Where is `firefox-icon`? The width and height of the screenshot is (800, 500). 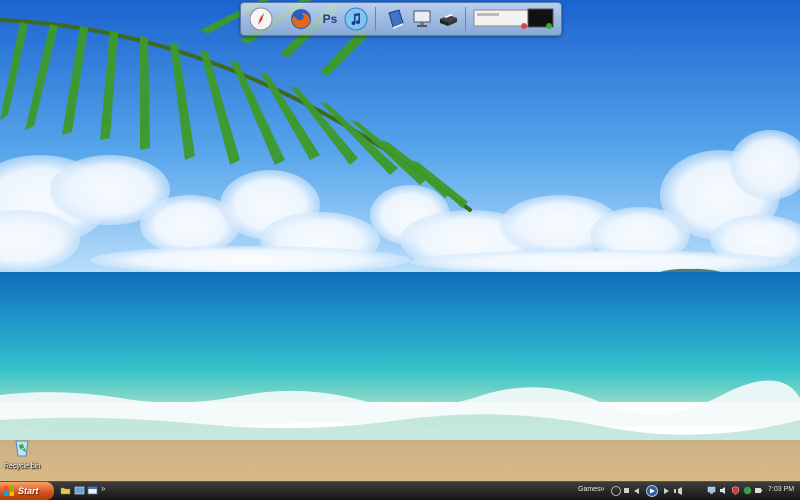
firefox-icon is located at coordinates (301, 19).